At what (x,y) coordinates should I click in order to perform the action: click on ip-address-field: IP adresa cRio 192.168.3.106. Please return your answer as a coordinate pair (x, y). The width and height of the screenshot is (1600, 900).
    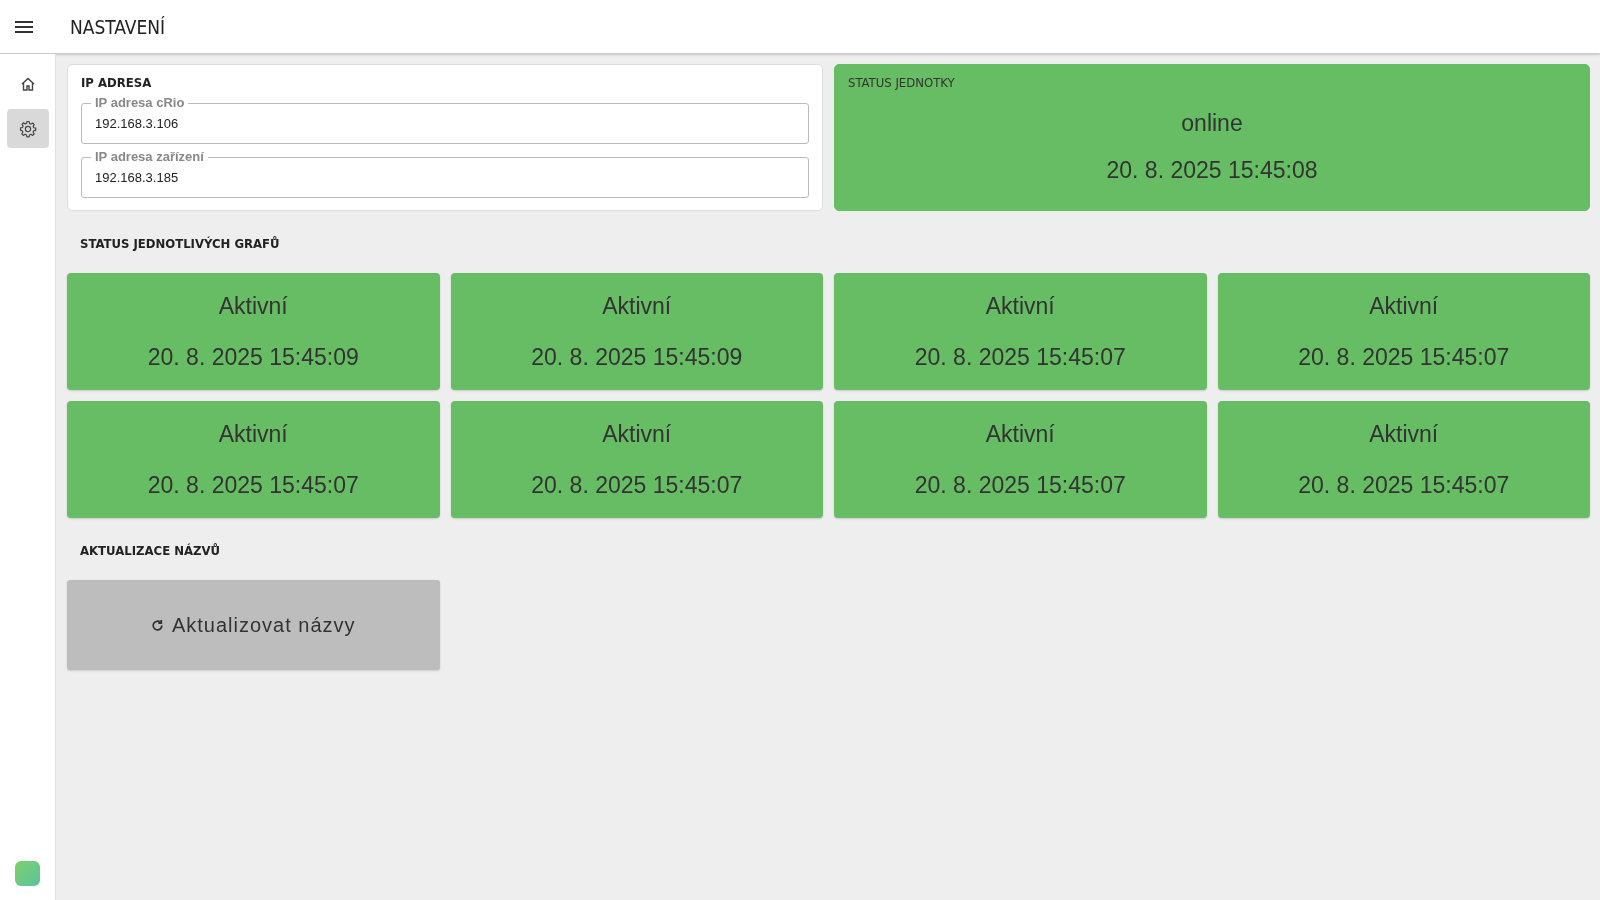
    Looking at the image, I should click on (445, 120).